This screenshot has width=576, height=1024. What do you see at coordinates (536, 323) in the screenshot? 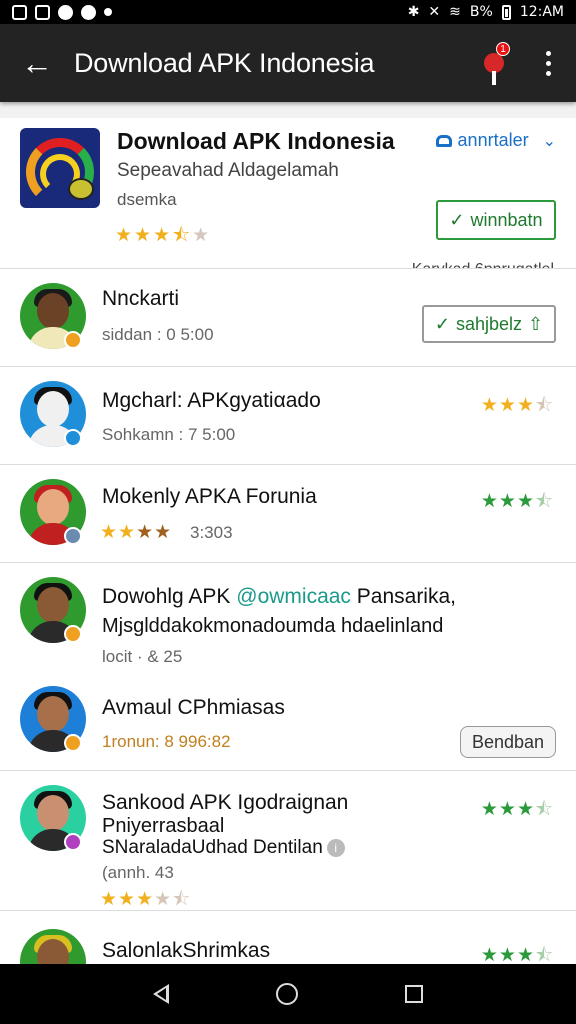
I see `up-arrow-icon: ⇧` at bounding box center [536, 323].